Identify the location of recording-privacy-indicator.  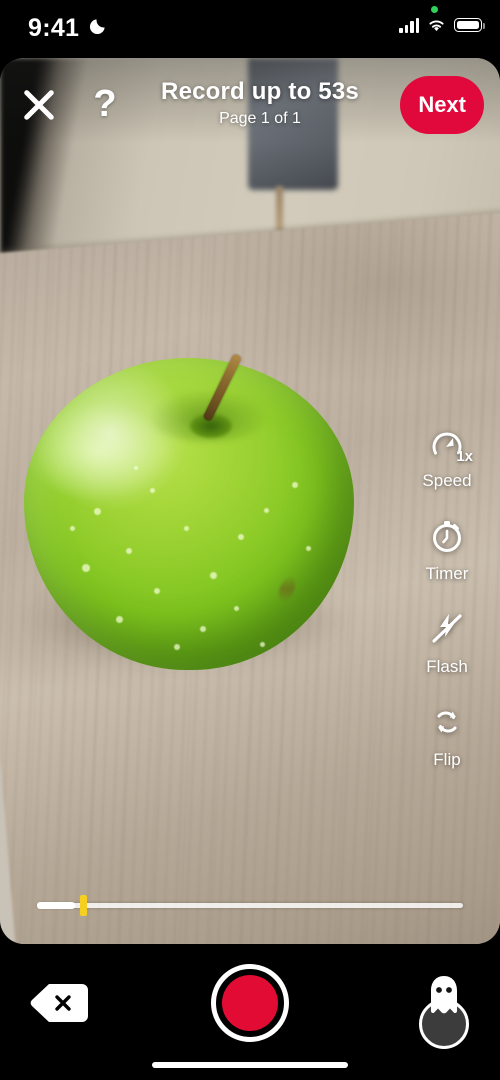
(434, 9).